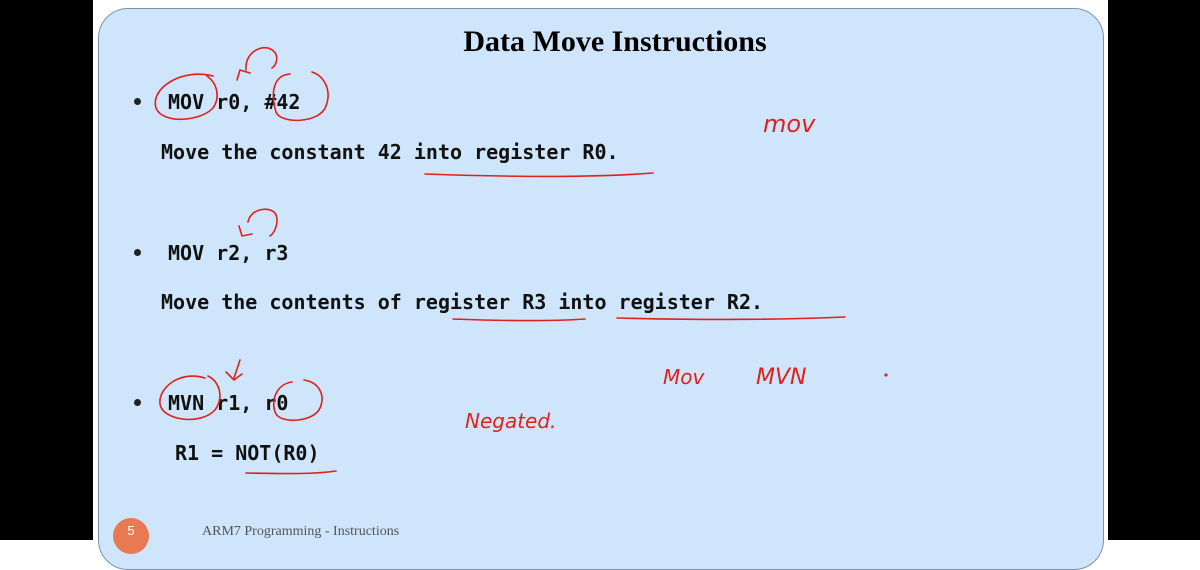 This screenshot has height=570, width=1200. Describe the element at coordinates (615, 41) in the screenshot. I see `slide-title: Data Move Instructions` at that location.